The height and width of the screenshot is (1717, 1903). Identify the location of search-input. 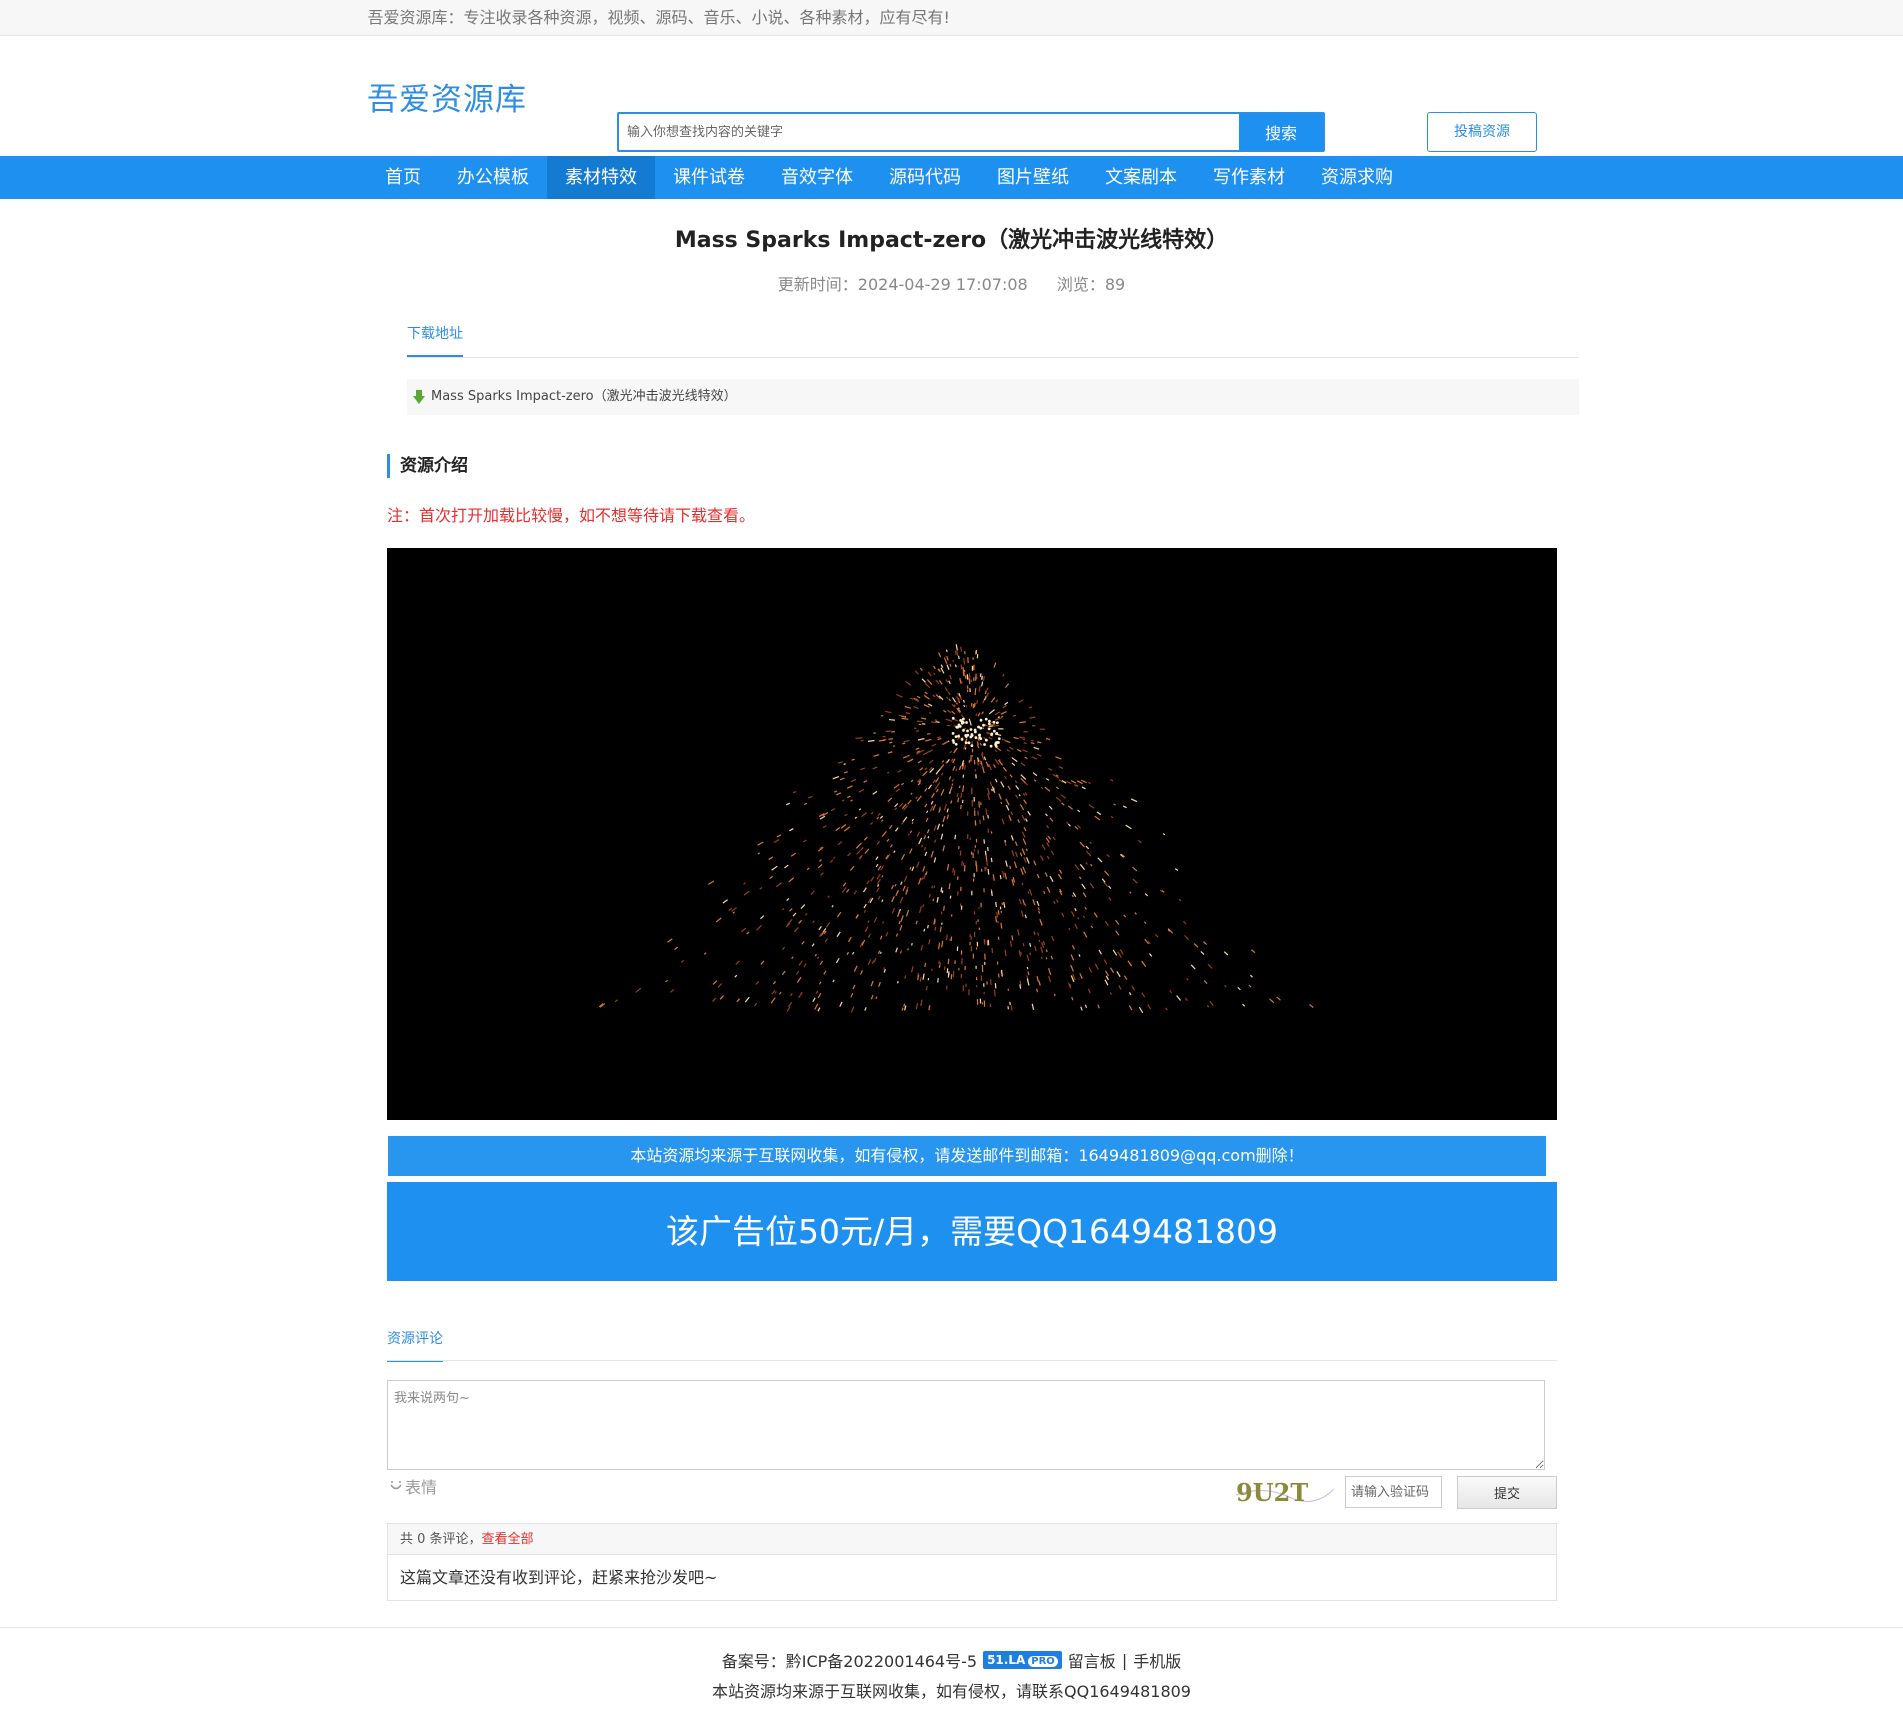
(929, 132).